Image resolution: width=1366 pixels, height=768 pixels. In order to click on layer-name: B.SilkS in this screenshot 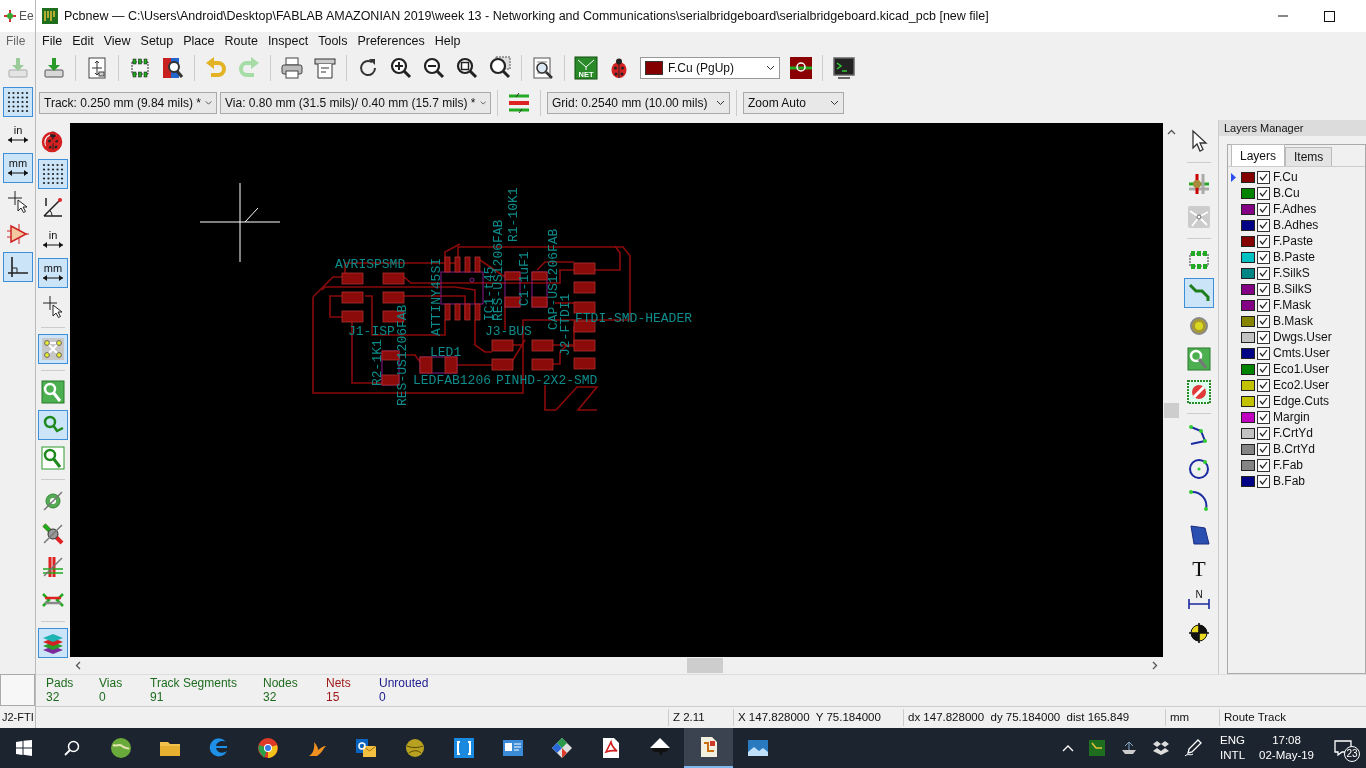, I will do `click(1292, 289)`.